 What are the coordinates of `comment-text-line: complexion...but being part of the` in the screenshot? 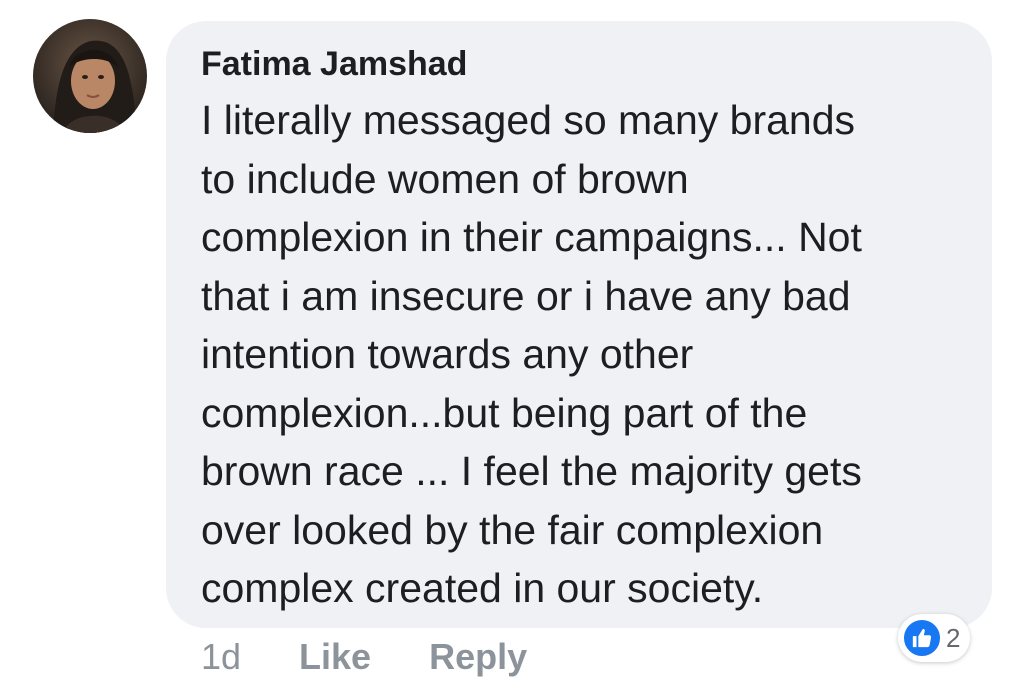 It's located at (504, 412).